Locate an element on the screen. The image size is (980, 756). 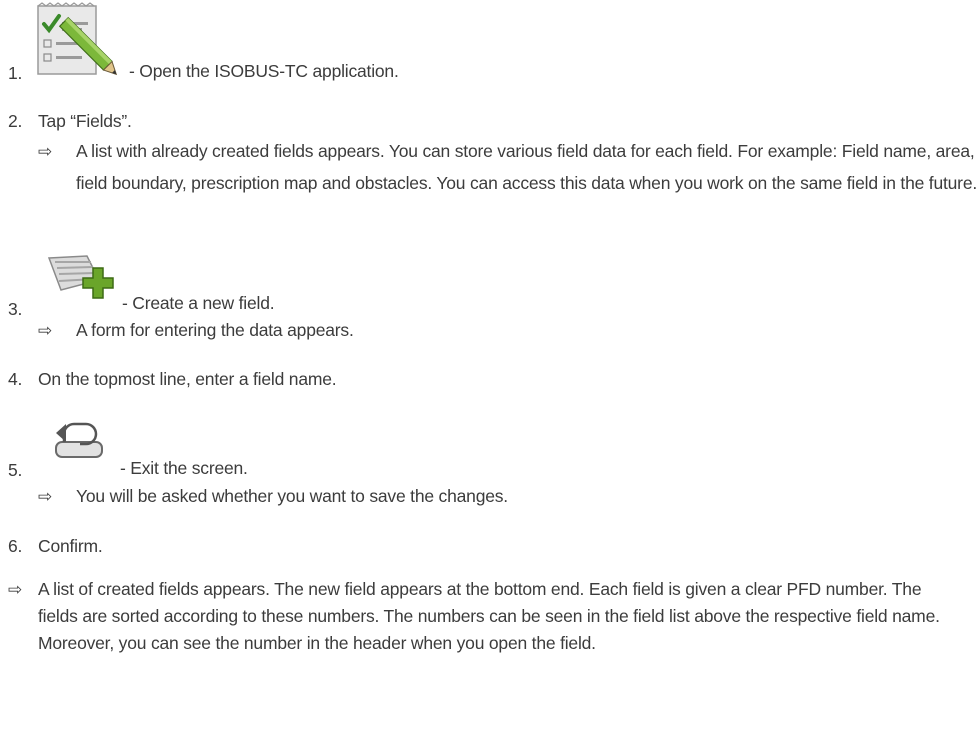
step-number: 1. is located at coordinates (15, 73).